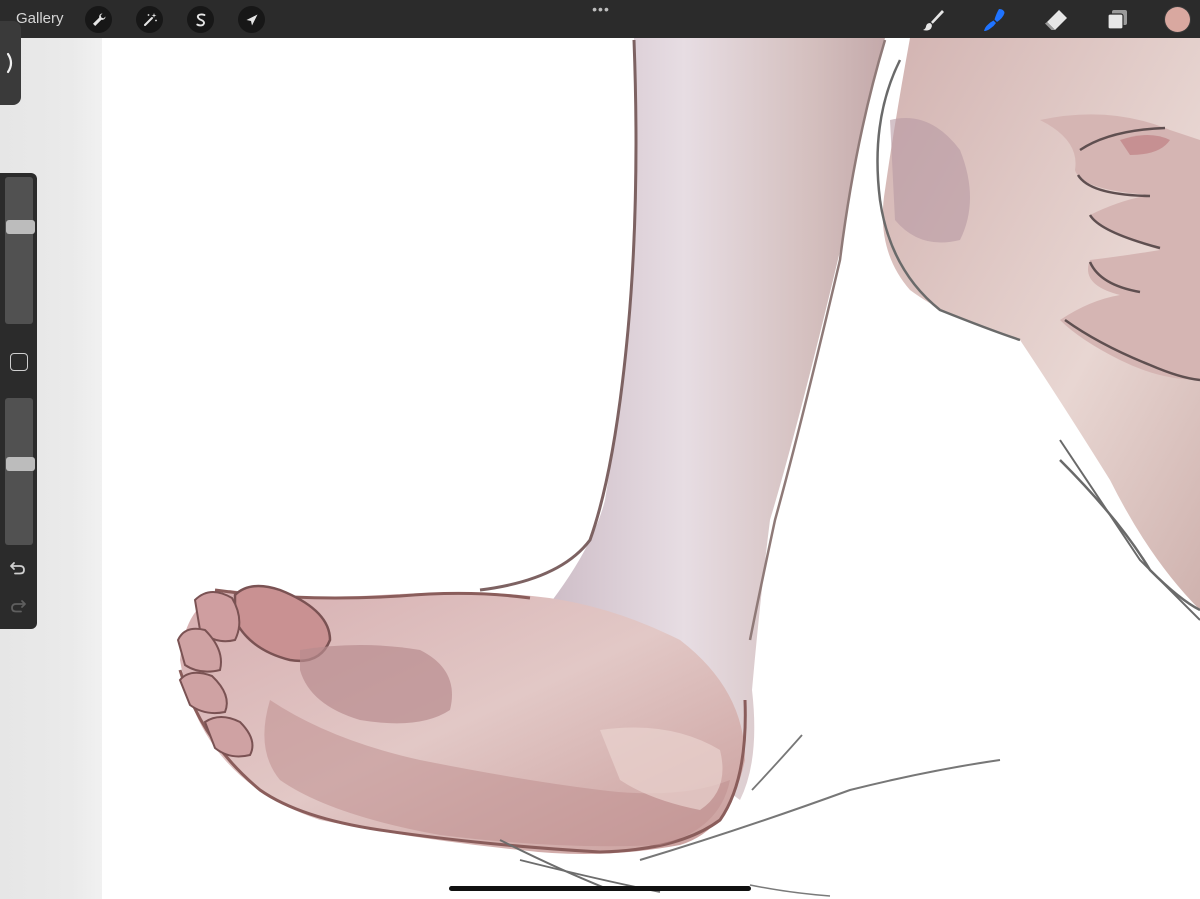 The image size is (1200, 899). I want to click on layers-button, so click(1117, 20).